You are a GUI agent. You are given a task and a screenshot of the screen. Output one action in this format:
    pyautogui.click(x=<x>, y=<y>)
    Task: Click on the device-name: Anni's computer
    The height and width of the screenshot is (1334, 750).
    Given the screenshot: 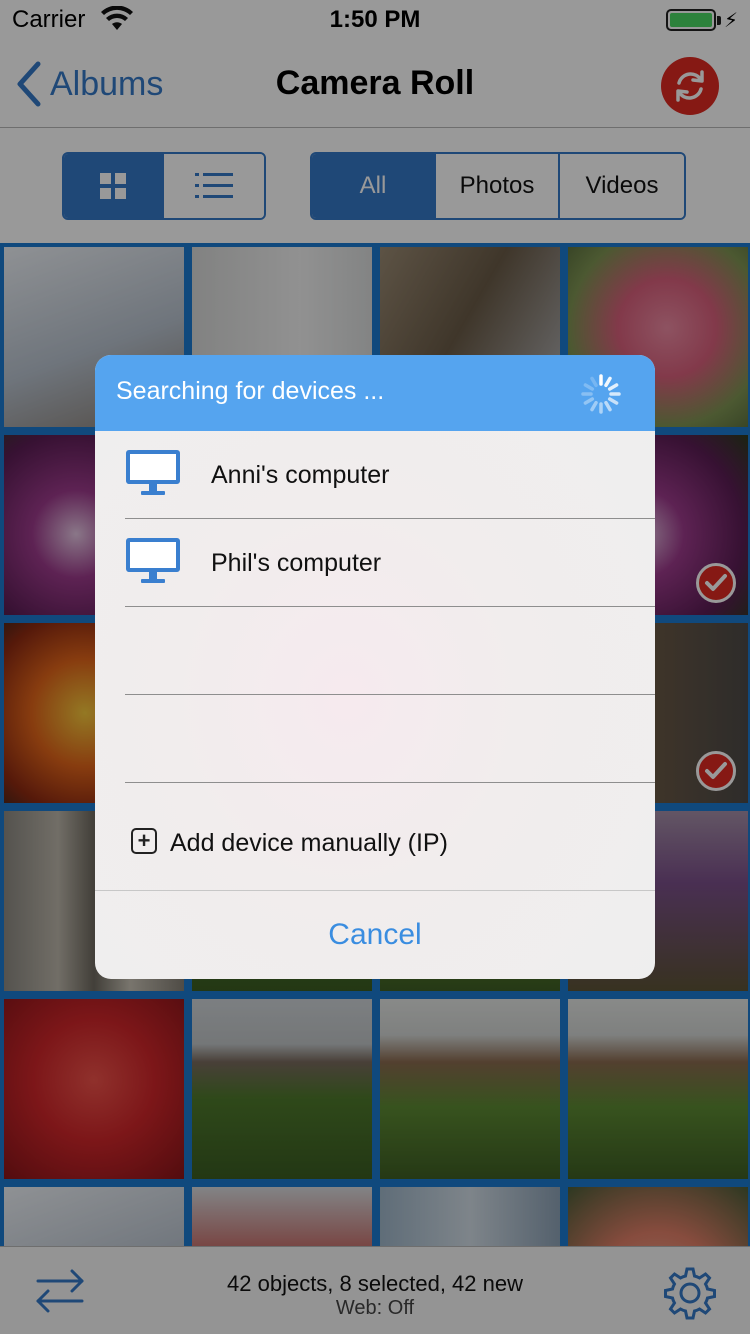 What is the action you would take?
    pyautogui.click(x=300, y=475)
    